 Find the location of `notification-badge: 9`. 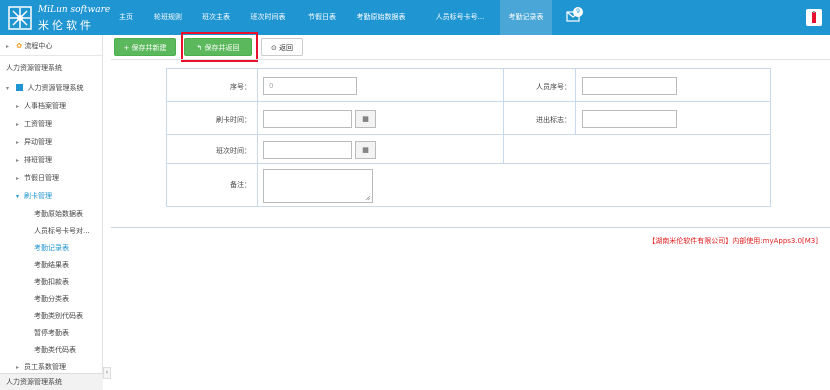

notification-badge: 9 is located at coordinates (578, 12).